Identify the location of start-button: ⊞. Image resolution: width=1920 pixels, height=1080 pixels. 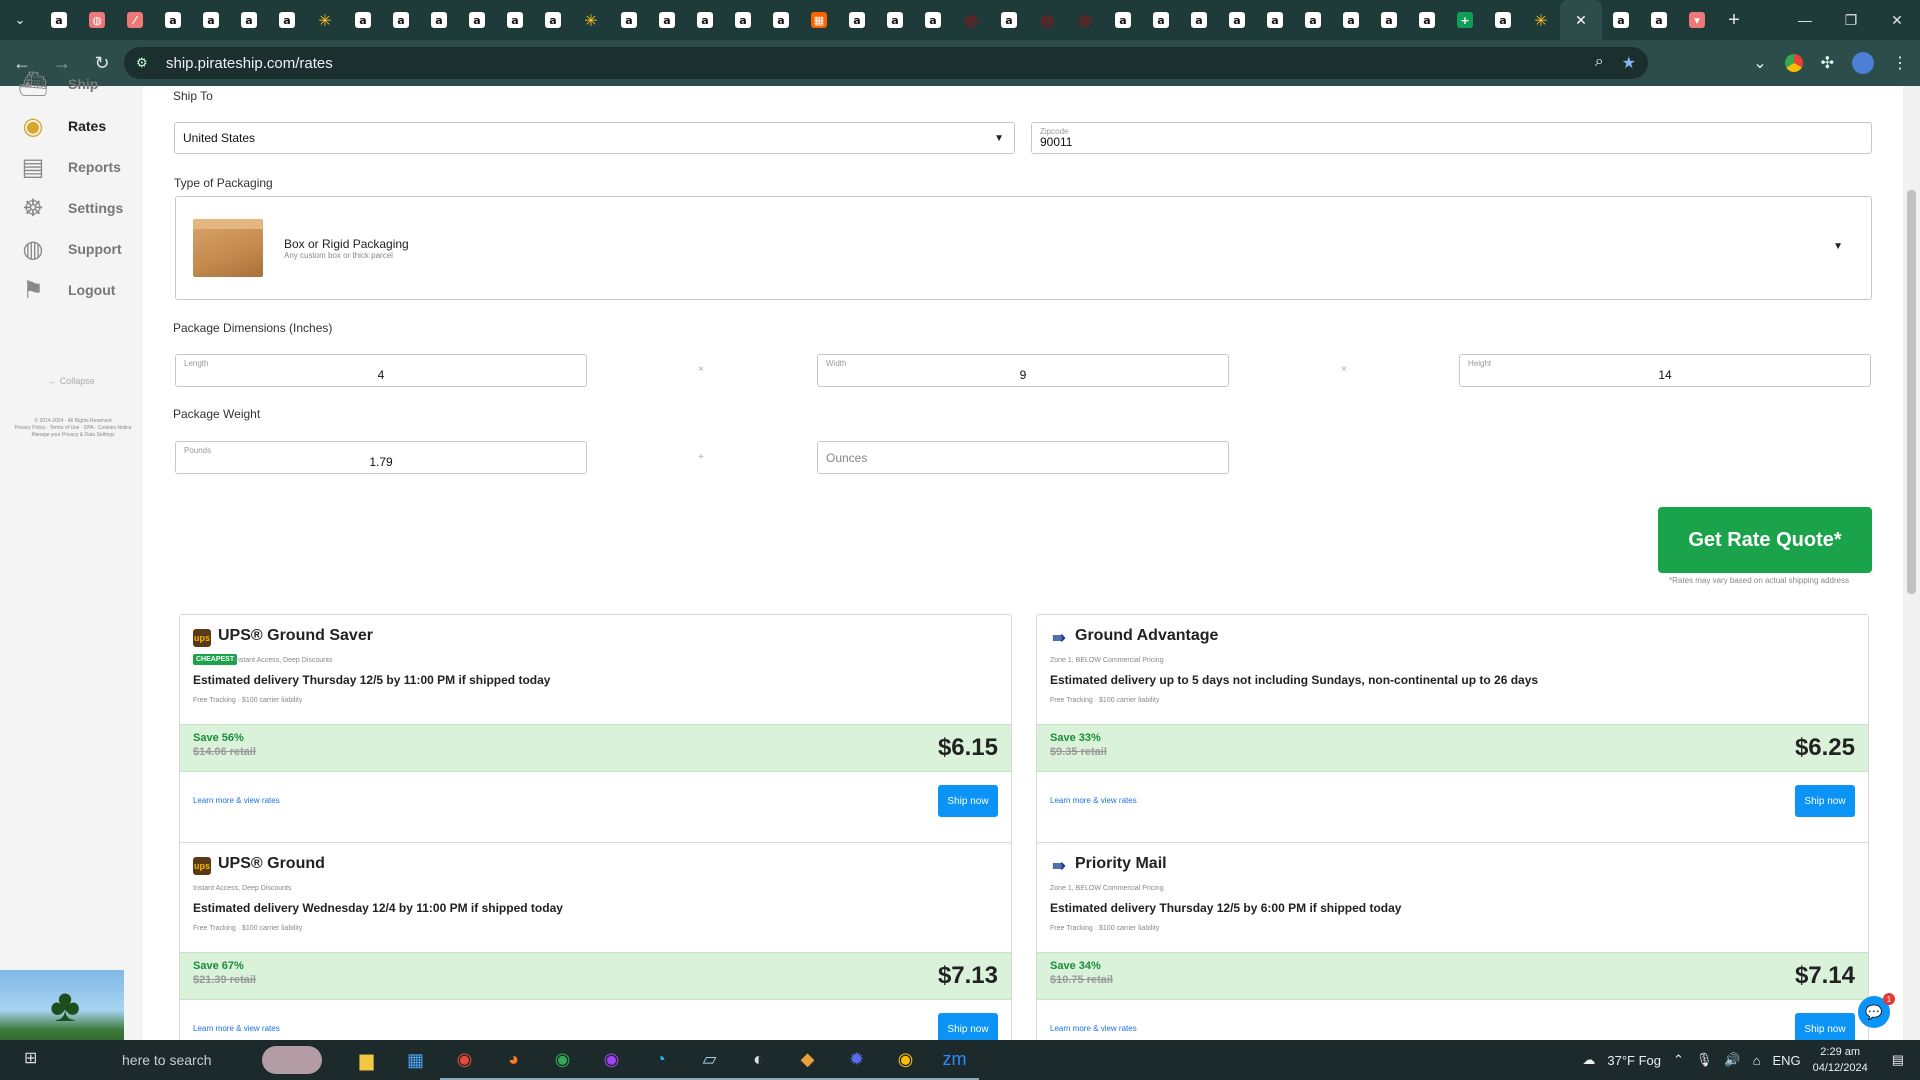
(30, 1058).